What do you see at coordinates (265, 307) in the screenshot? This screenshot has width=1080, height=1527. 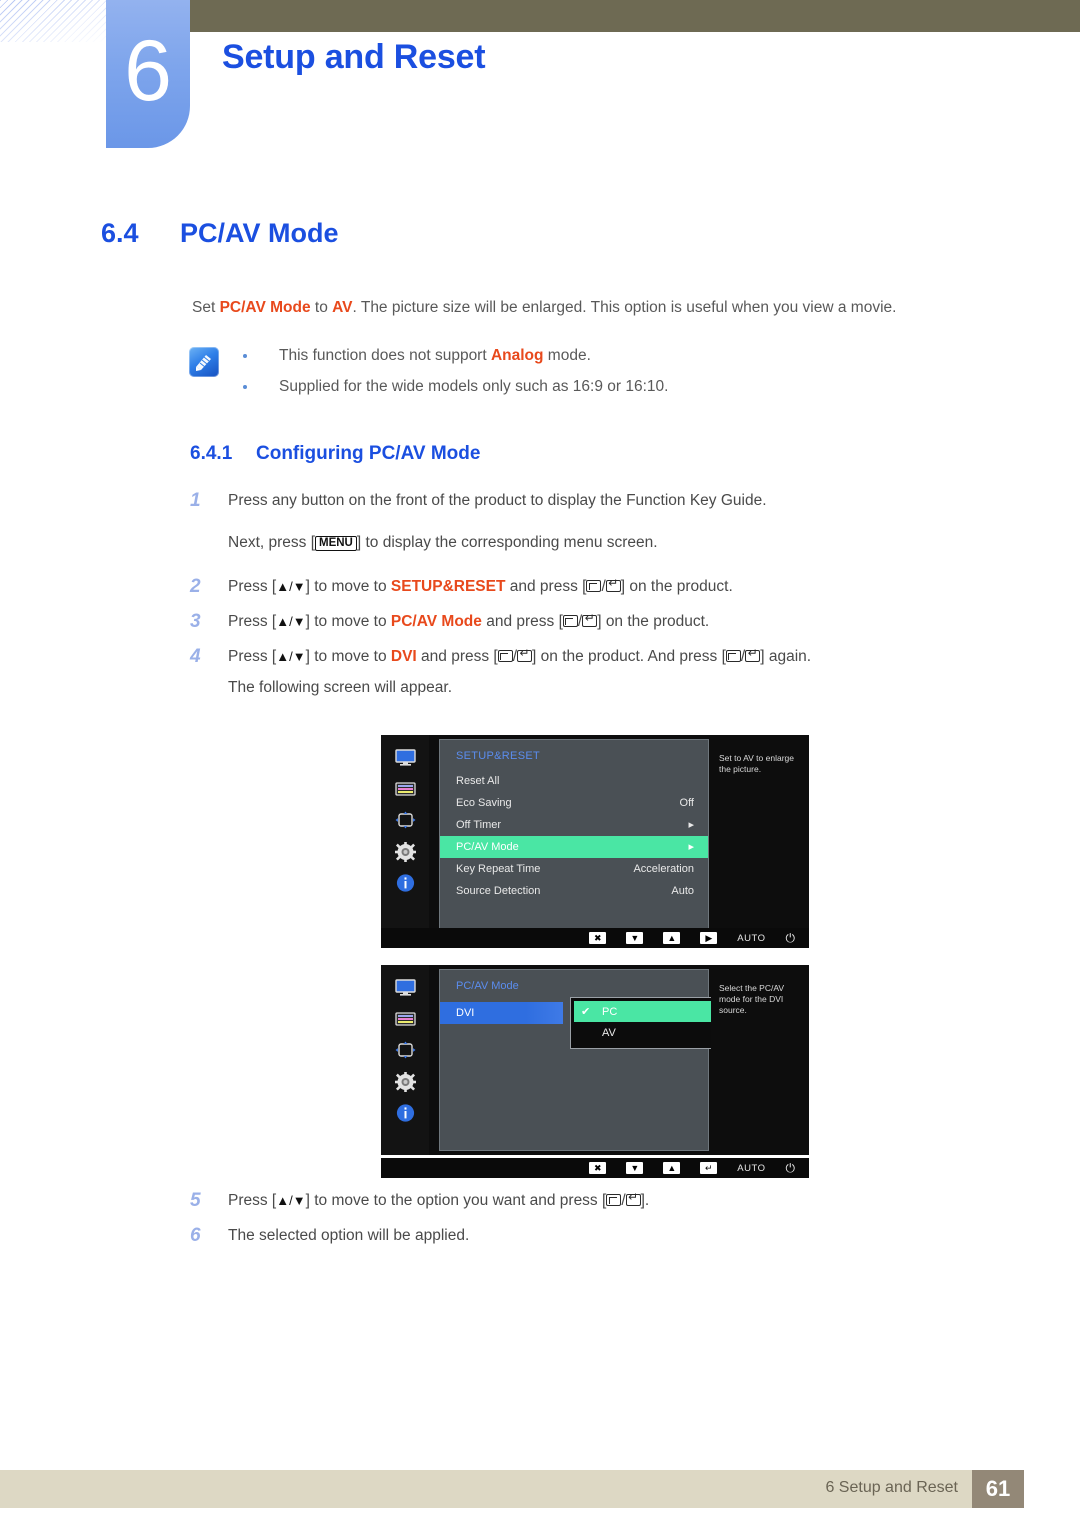 I see `intro-bold-pcav: PC/AV Mode` at bounding box center [265, 307].